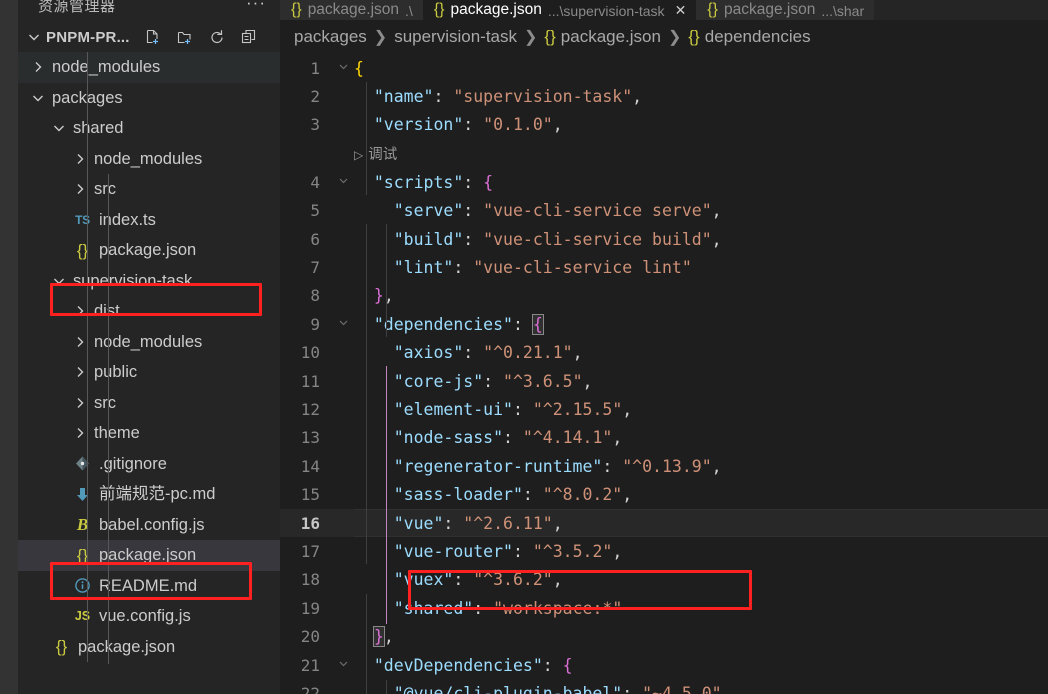 The width and height of the screenshot is (1048, 694). I want to click on breadcrumb-item: {} package.json, so click(602, 37).